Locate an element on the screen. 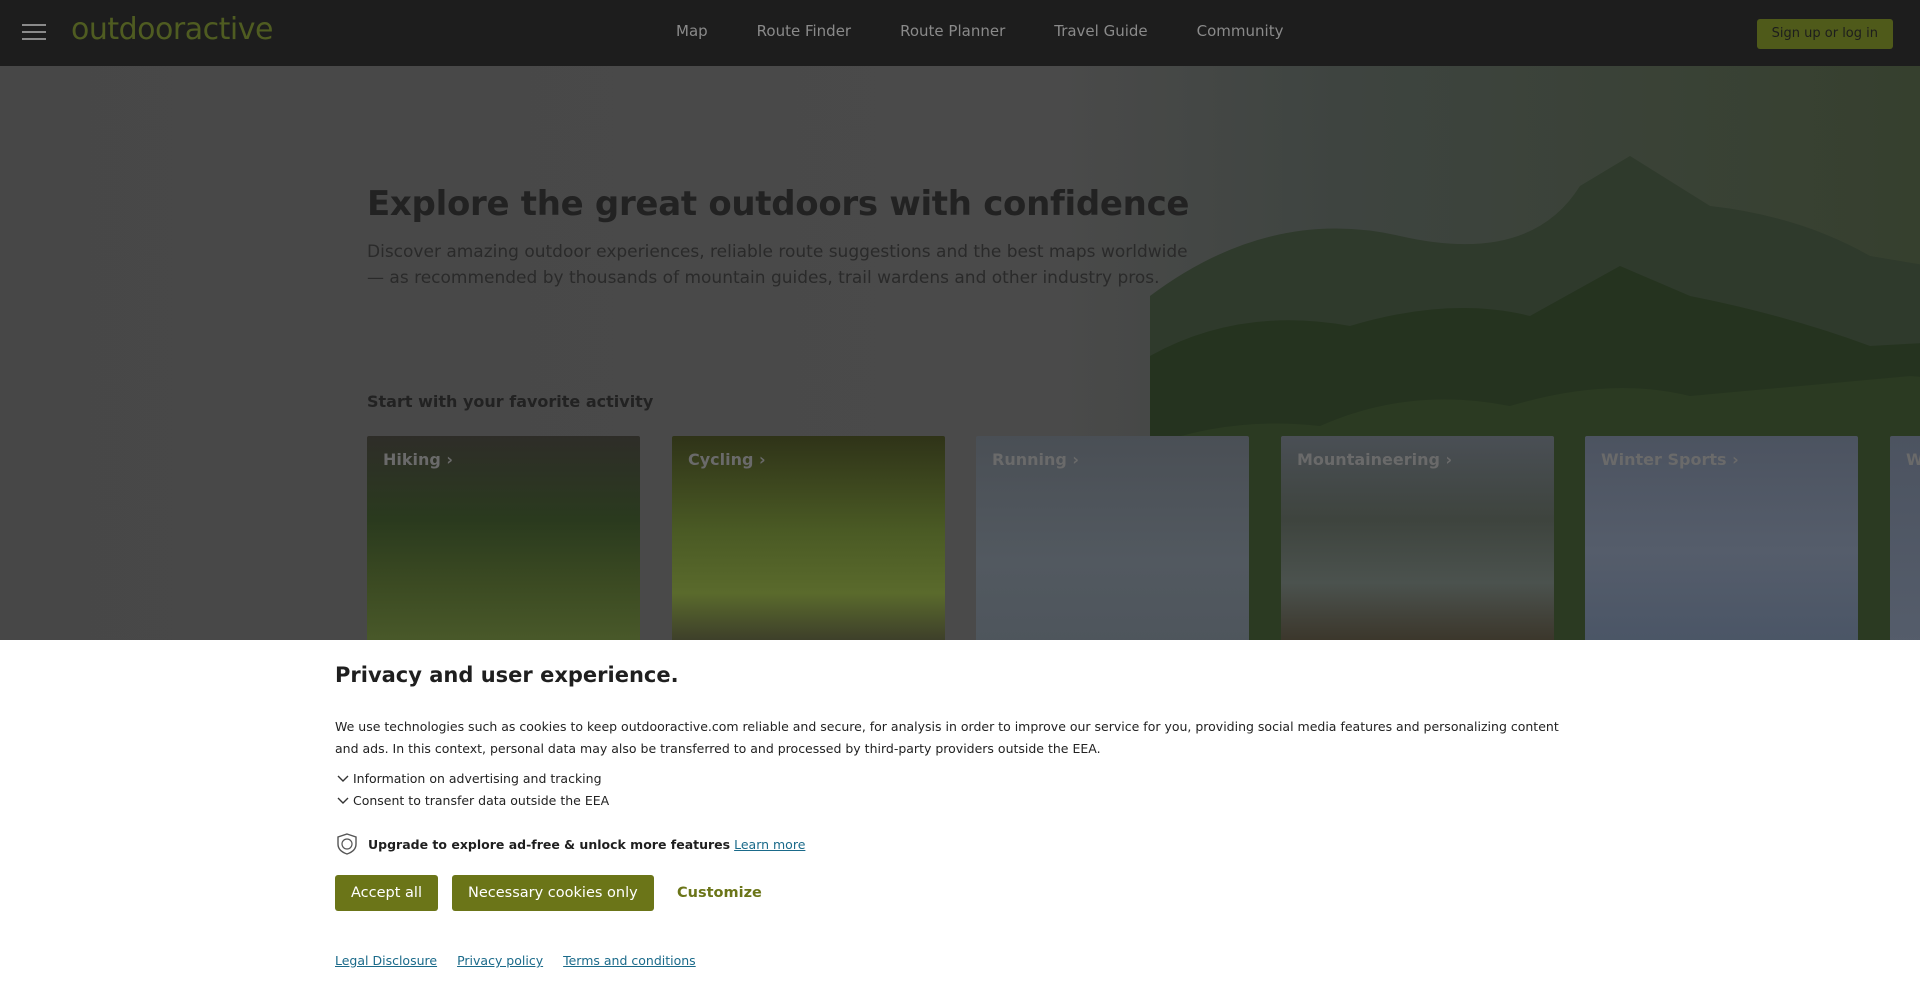 The height and width of the screenshot is (993, 1920). toggle-label: Consent to transfer data outside the EEA is located at coordinates (481, 800).